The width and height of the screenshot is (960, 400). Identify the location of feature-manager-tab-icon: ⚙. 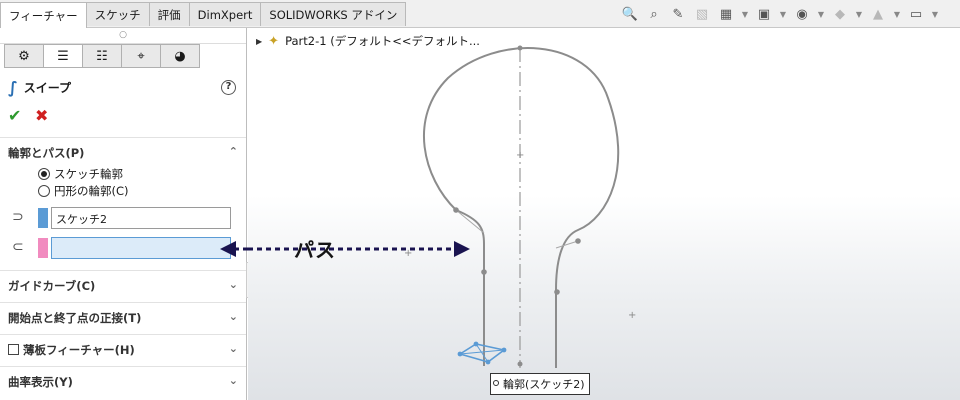
(24, 56).